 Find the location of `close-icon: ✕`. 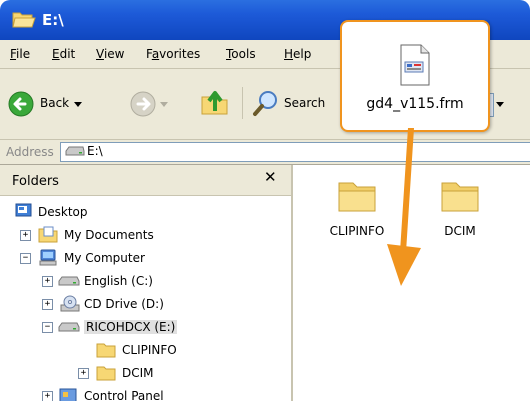

close-icon: ✕ is located at coordinates (270, 177).